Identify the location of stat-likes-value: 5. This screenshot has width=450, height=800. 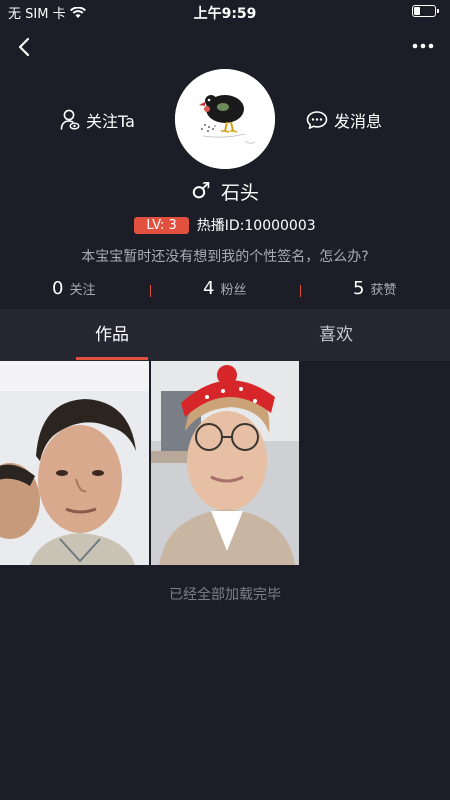
(359, 288).